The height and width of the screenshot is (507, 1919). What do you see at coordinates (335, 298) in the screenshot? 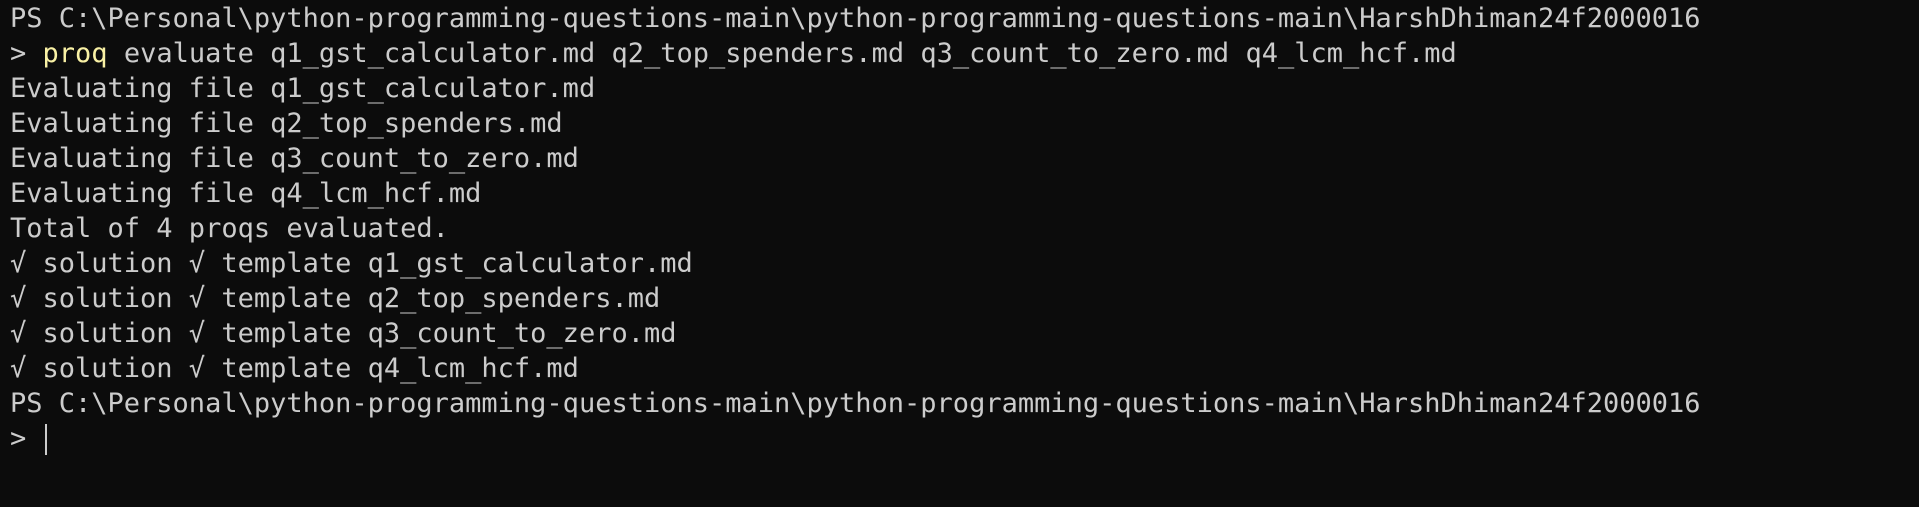
I see `output-line: √ solution √ template q2_top_spenders.md` at bounding box center [335, 298].